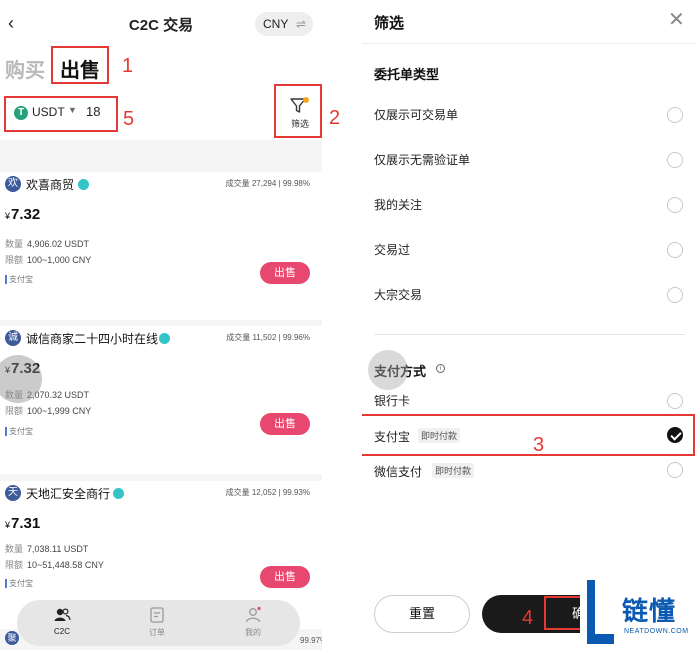  I want to click on limit-value: 100~1,999 CNY, so click(59, 411).